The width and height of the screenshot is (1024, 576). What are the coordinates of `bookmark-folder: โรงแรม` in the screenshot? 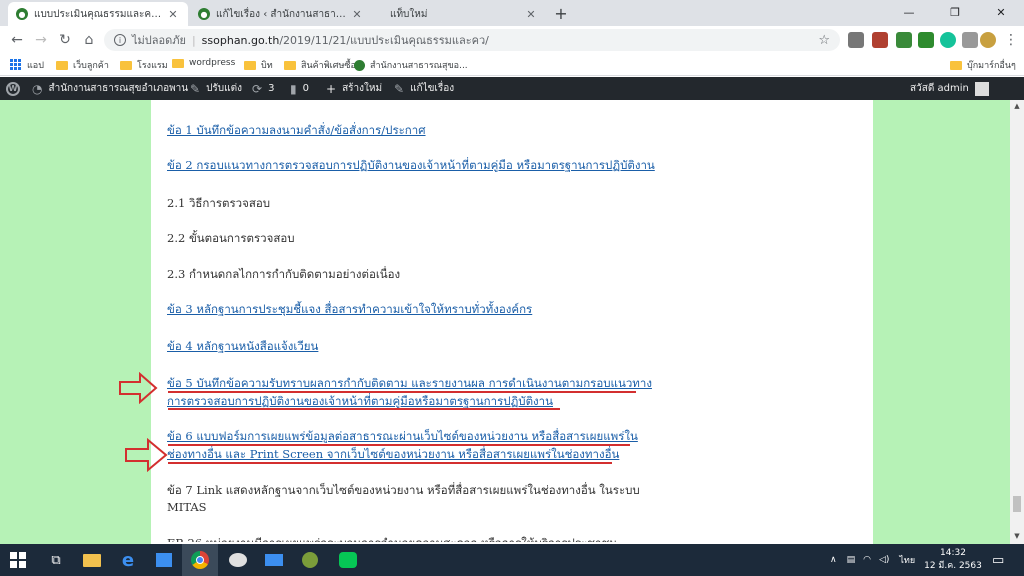 It's located at (144, 65).